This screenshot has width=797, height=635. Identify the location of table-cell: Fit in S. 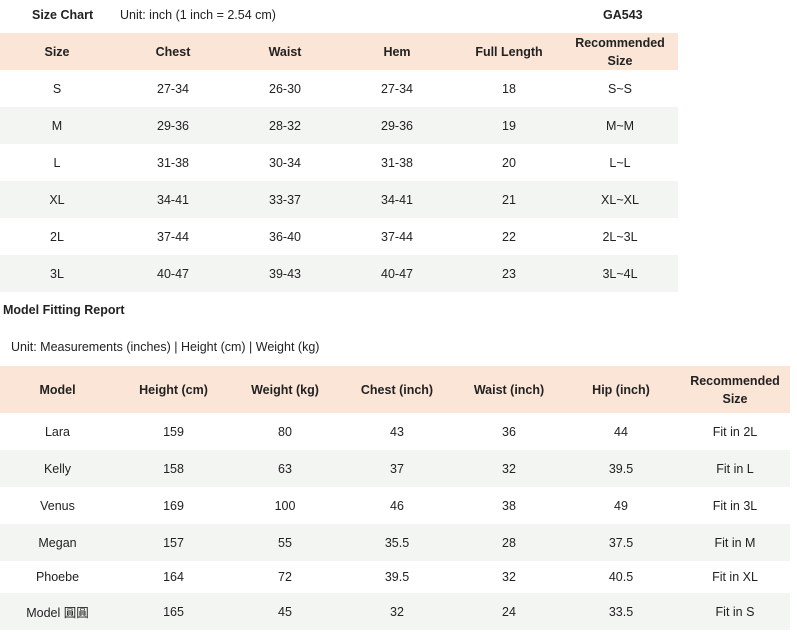
(735, 611).